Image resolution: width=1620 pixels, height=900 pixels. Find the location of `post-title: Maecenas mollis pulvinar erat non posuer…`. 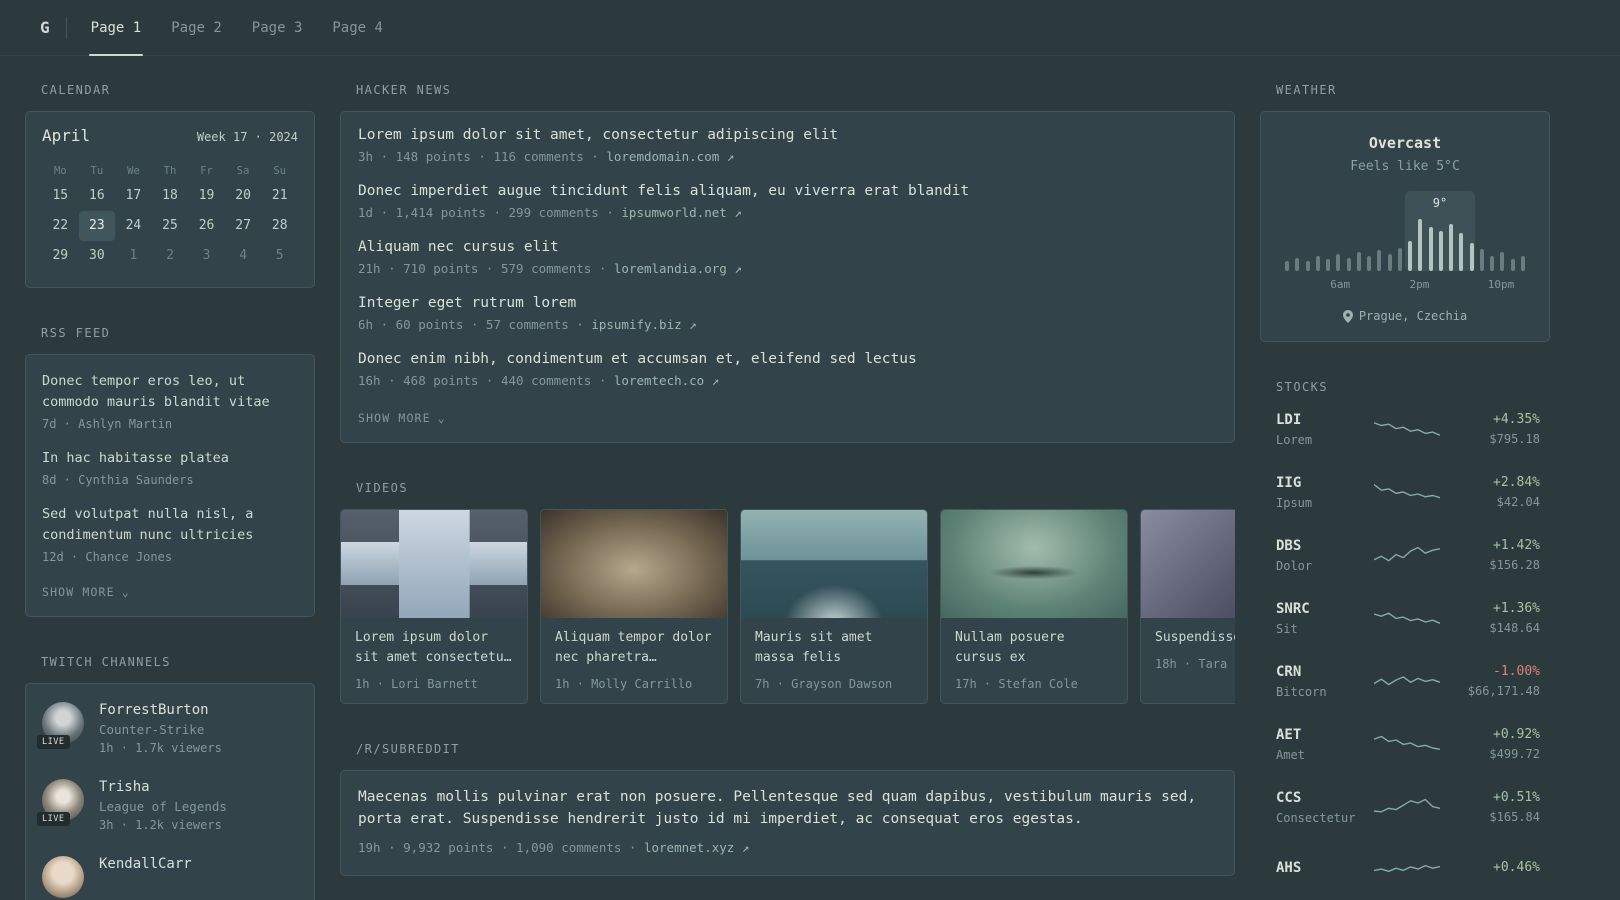

post-title: Maecenas mollis pulvinar erat non posuer… is located at coordinates (777, 808).